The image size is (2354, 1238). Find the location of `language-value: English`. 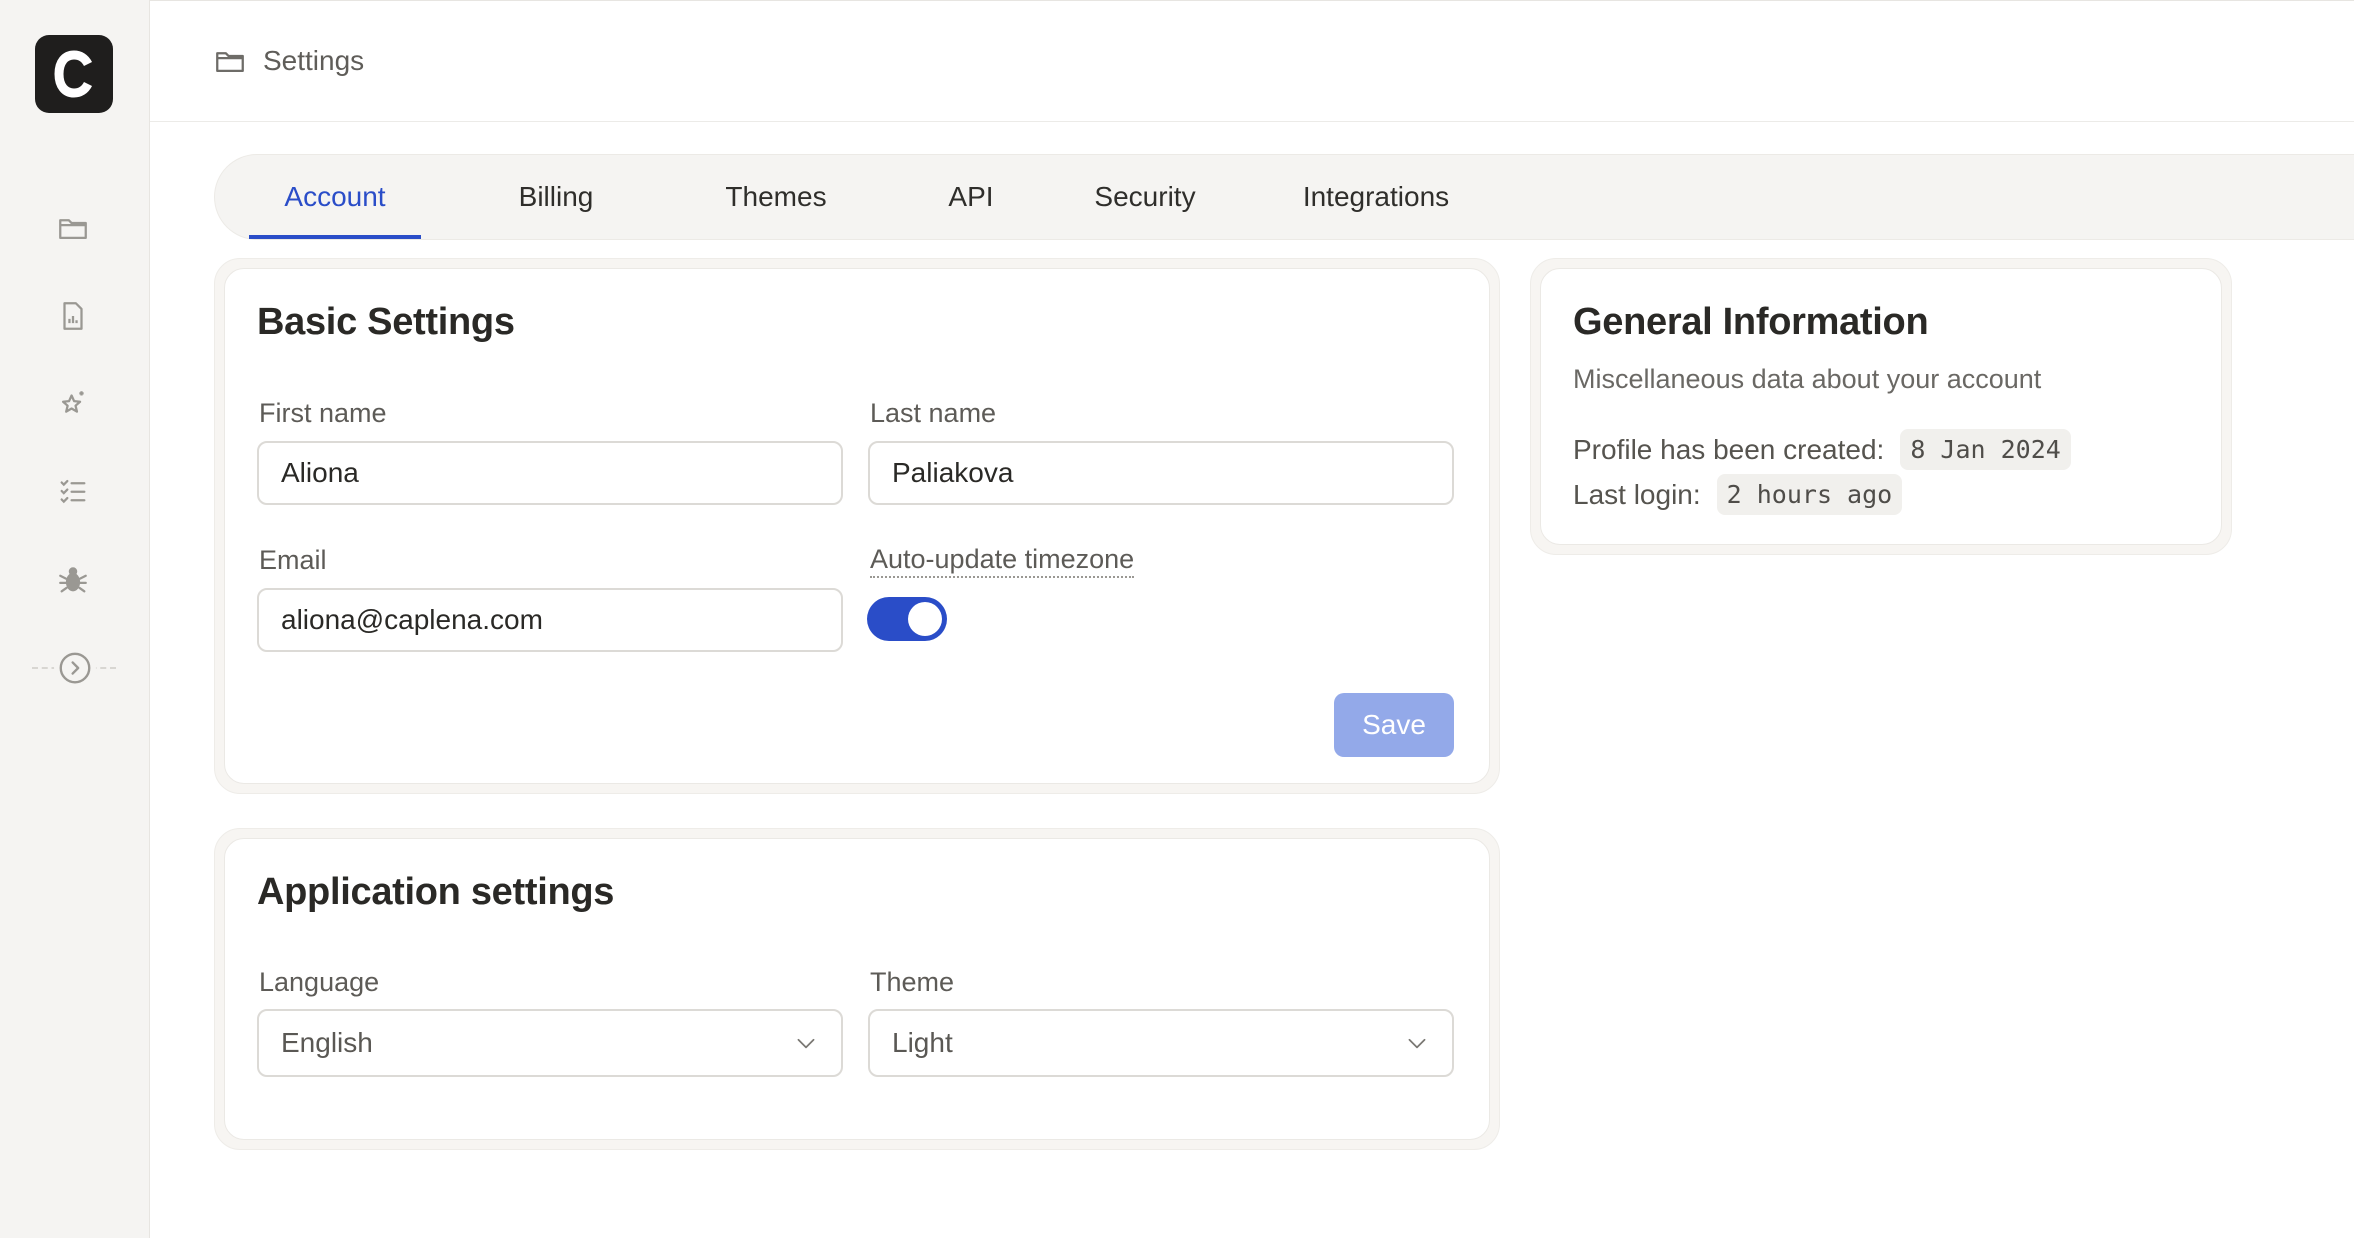

language-value: English is located at coordinates (327, 1042).